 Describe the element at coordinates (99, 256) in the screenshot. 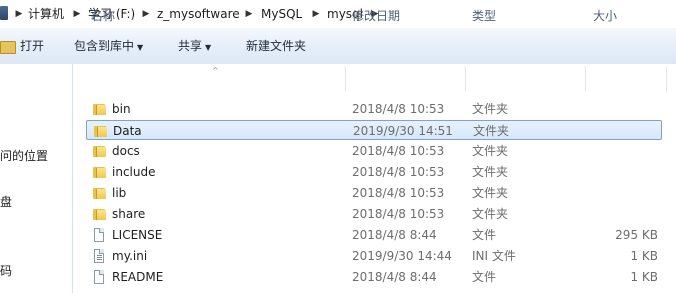

I see `ini-file-icon` at that location.